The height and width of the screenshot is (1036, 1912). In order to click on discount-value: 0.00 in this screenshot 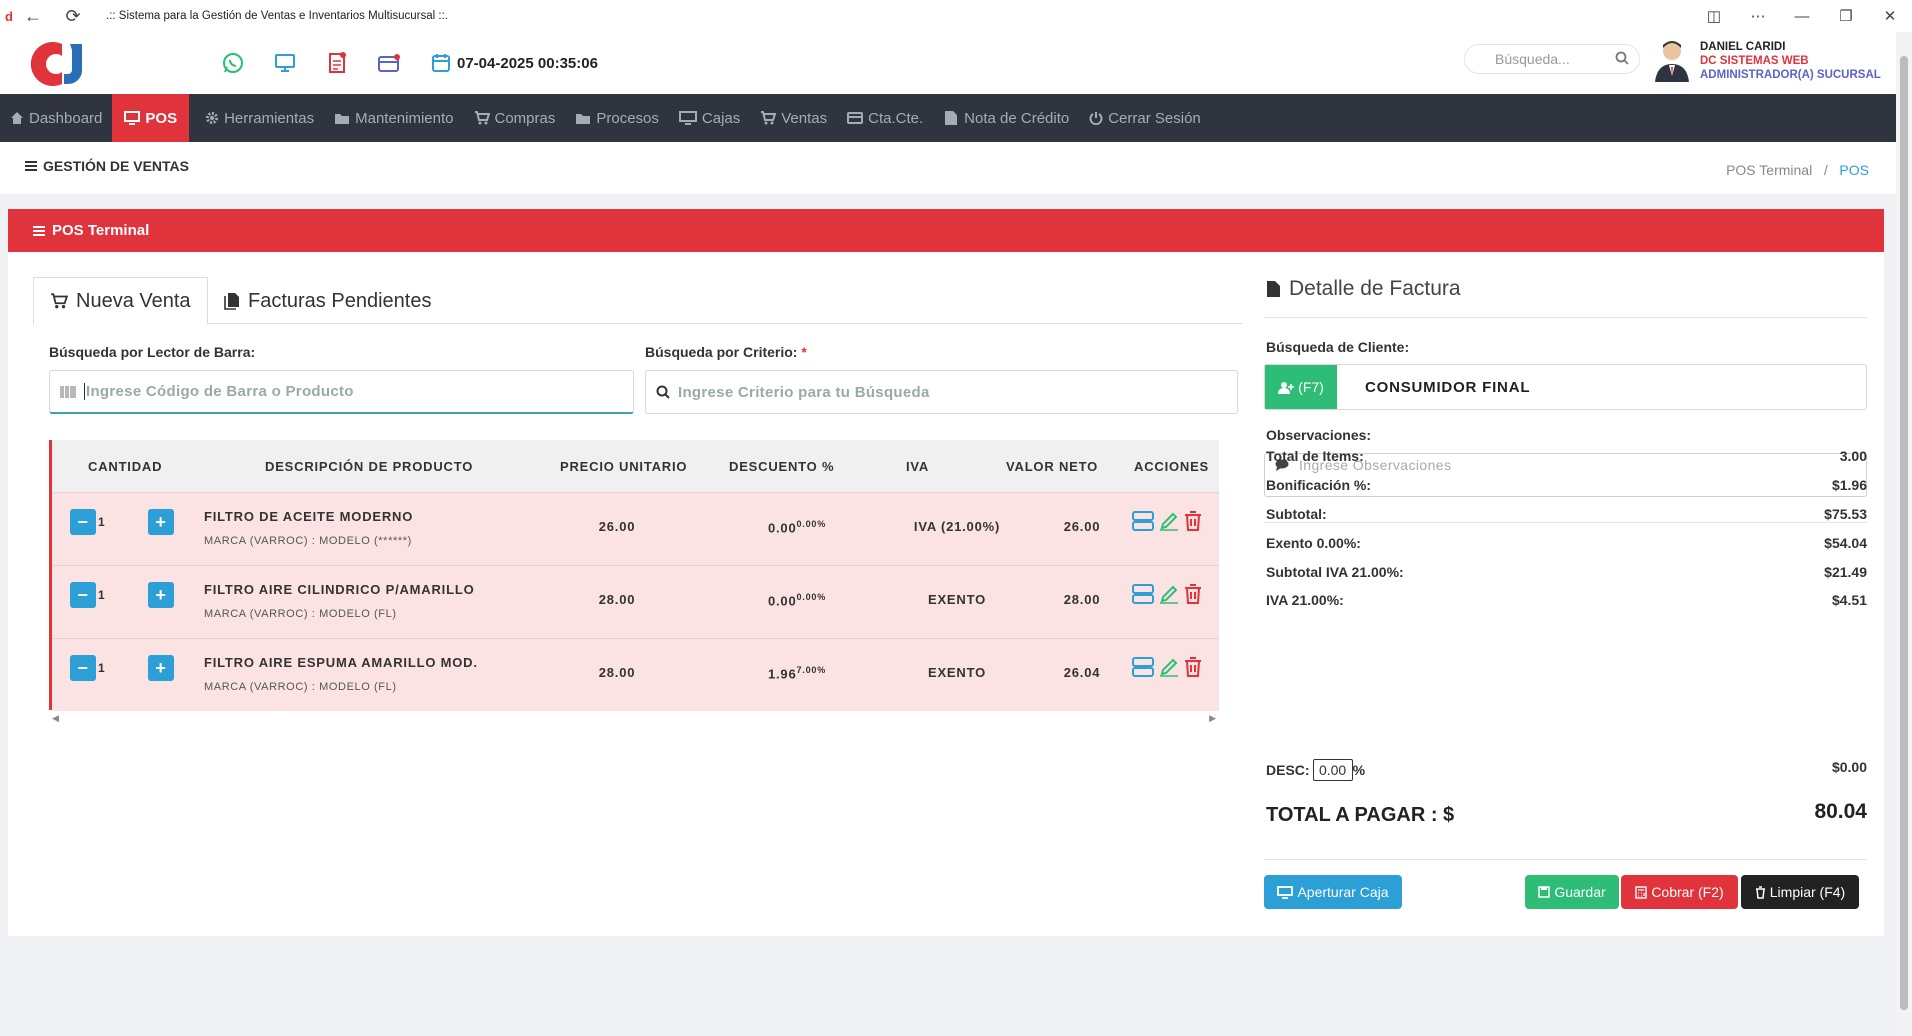, I will do `click(782, 528)`.